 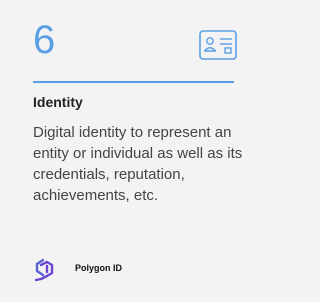 I want to click on polygon-id-logo, so click(x=44, y=270).